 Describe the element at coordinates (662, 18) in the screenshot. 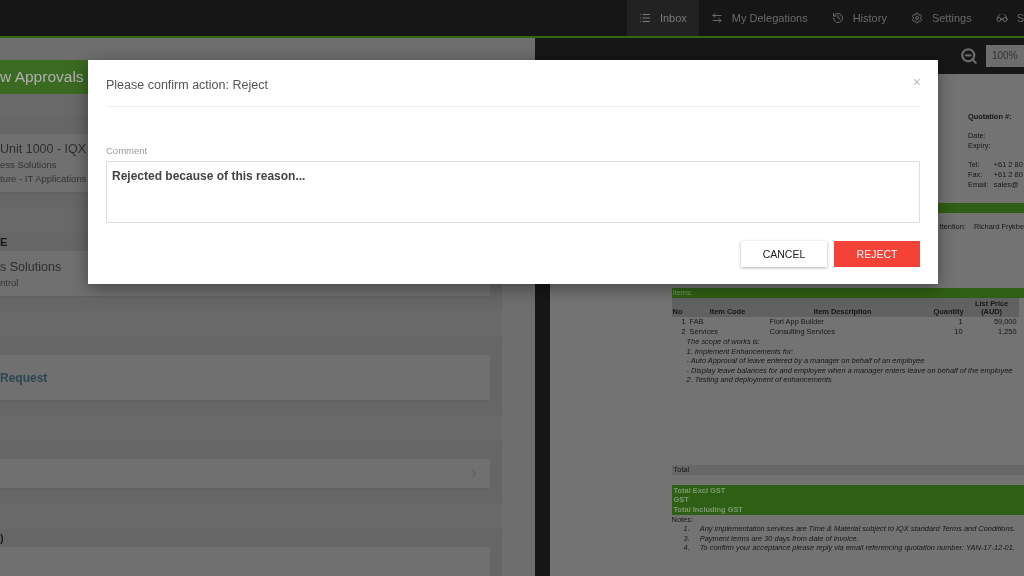

I see `nav-tab: Inbox` at that location.